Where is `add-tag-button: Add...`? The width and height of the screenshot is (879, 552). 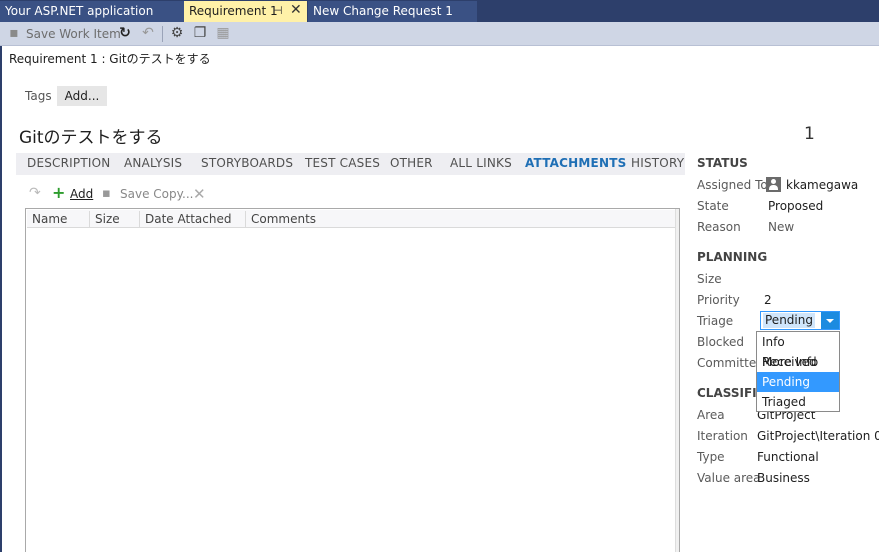
add-tag-button: Add... is located at coordinates (82, 96).